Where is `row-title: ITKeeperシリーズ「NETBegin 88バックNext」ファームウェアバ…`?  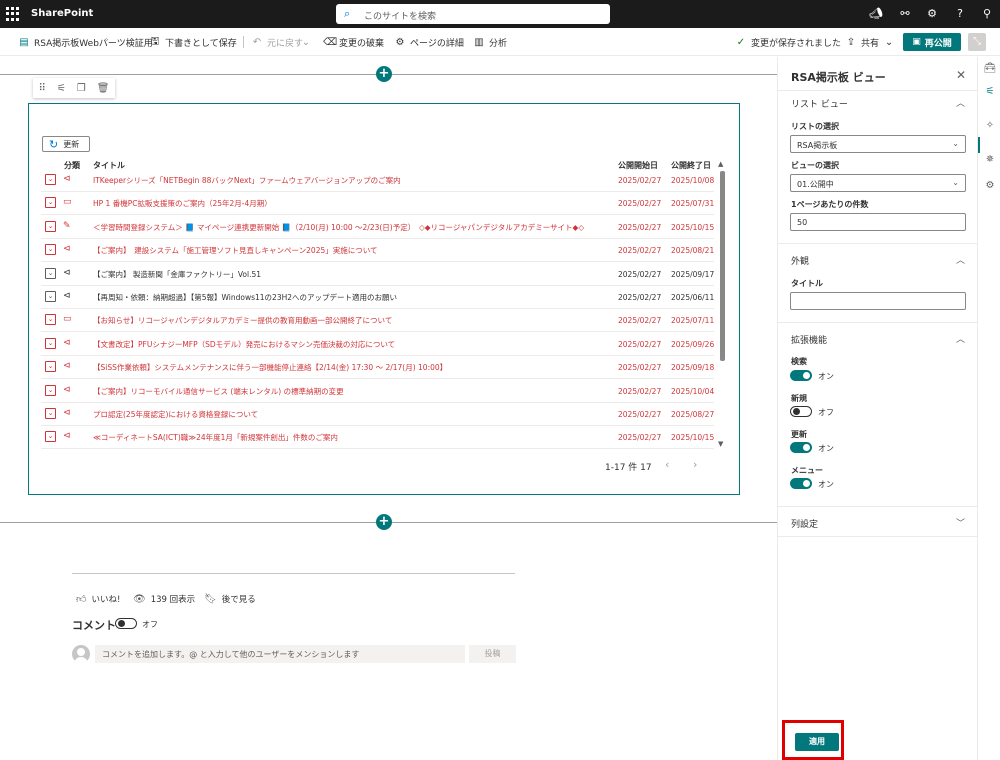 row-title: ITKeeperシリーズ「NETBegin 88バックNext」ファームウェアバ… is located at coordinates (353, 180).